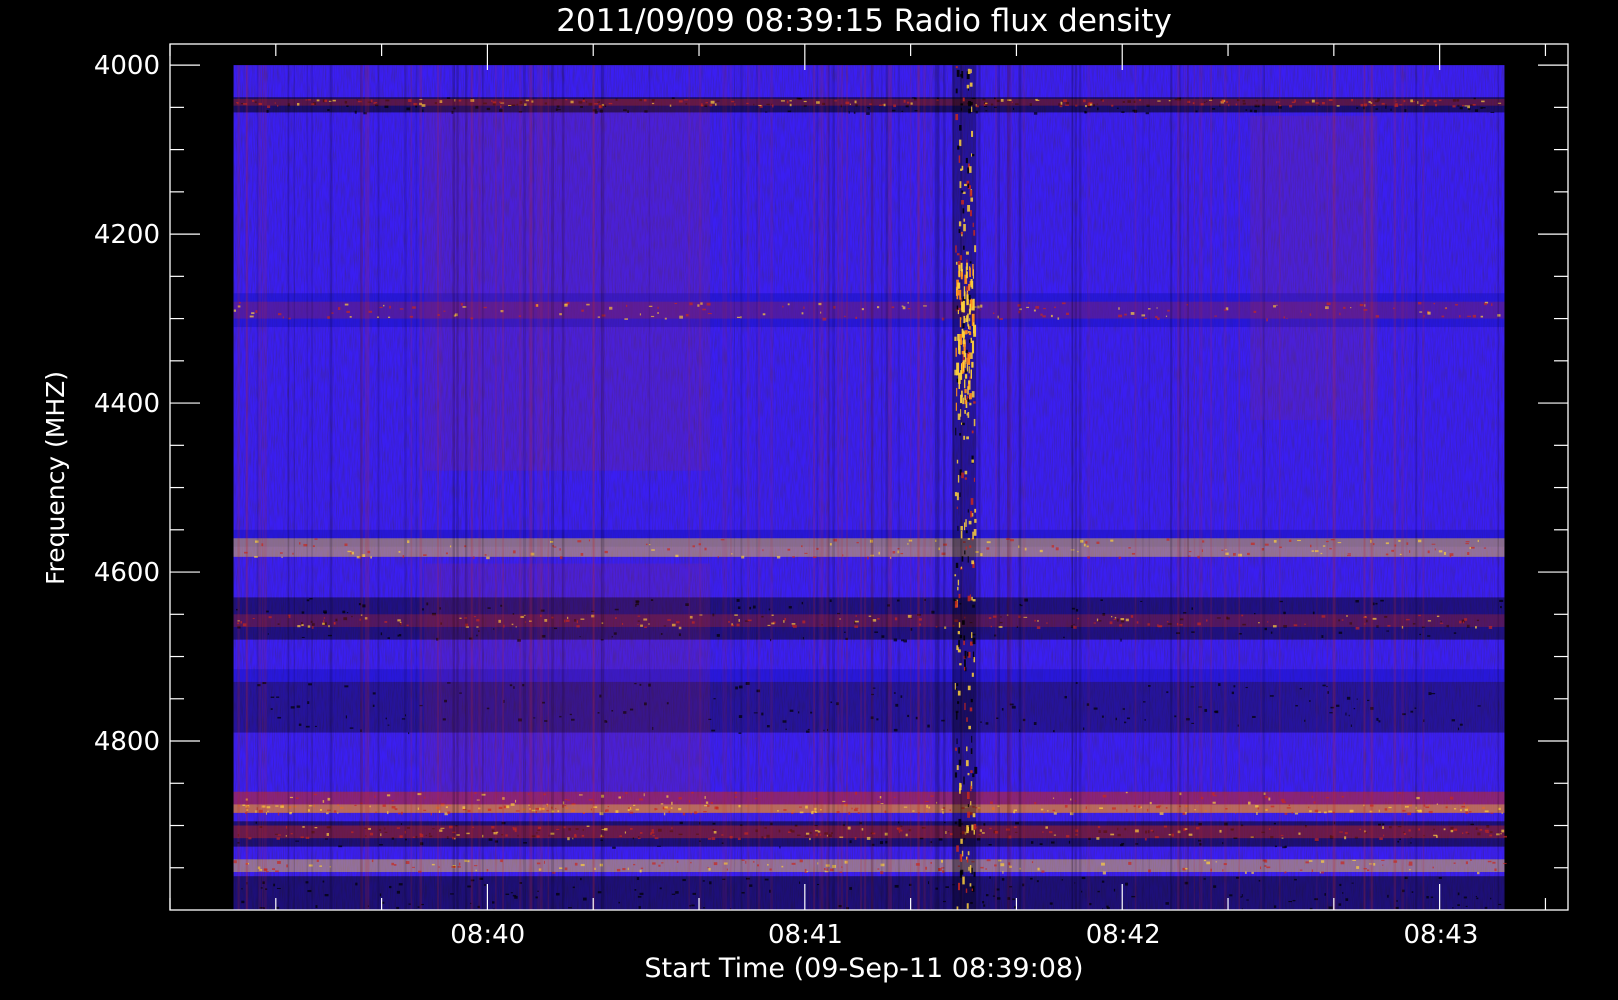 The width and height of the screenshot is (1618, 1000). I want to click on y-tick-label: 4800, so click(127, 742).